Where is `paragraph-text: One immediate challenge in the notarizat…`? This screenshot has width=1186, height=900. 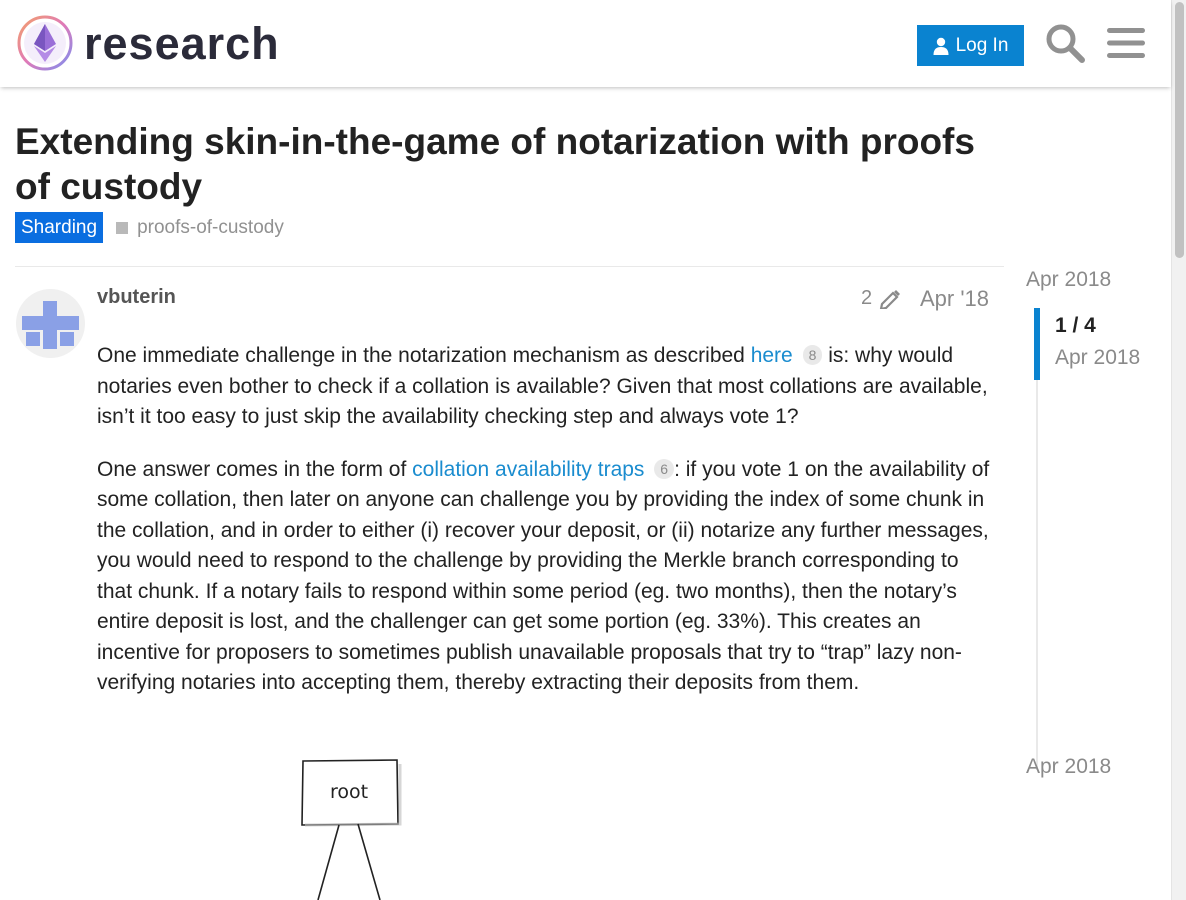
paragraph-text: One immediate challenge in the notarizat… is located at coordinates (424, 355).